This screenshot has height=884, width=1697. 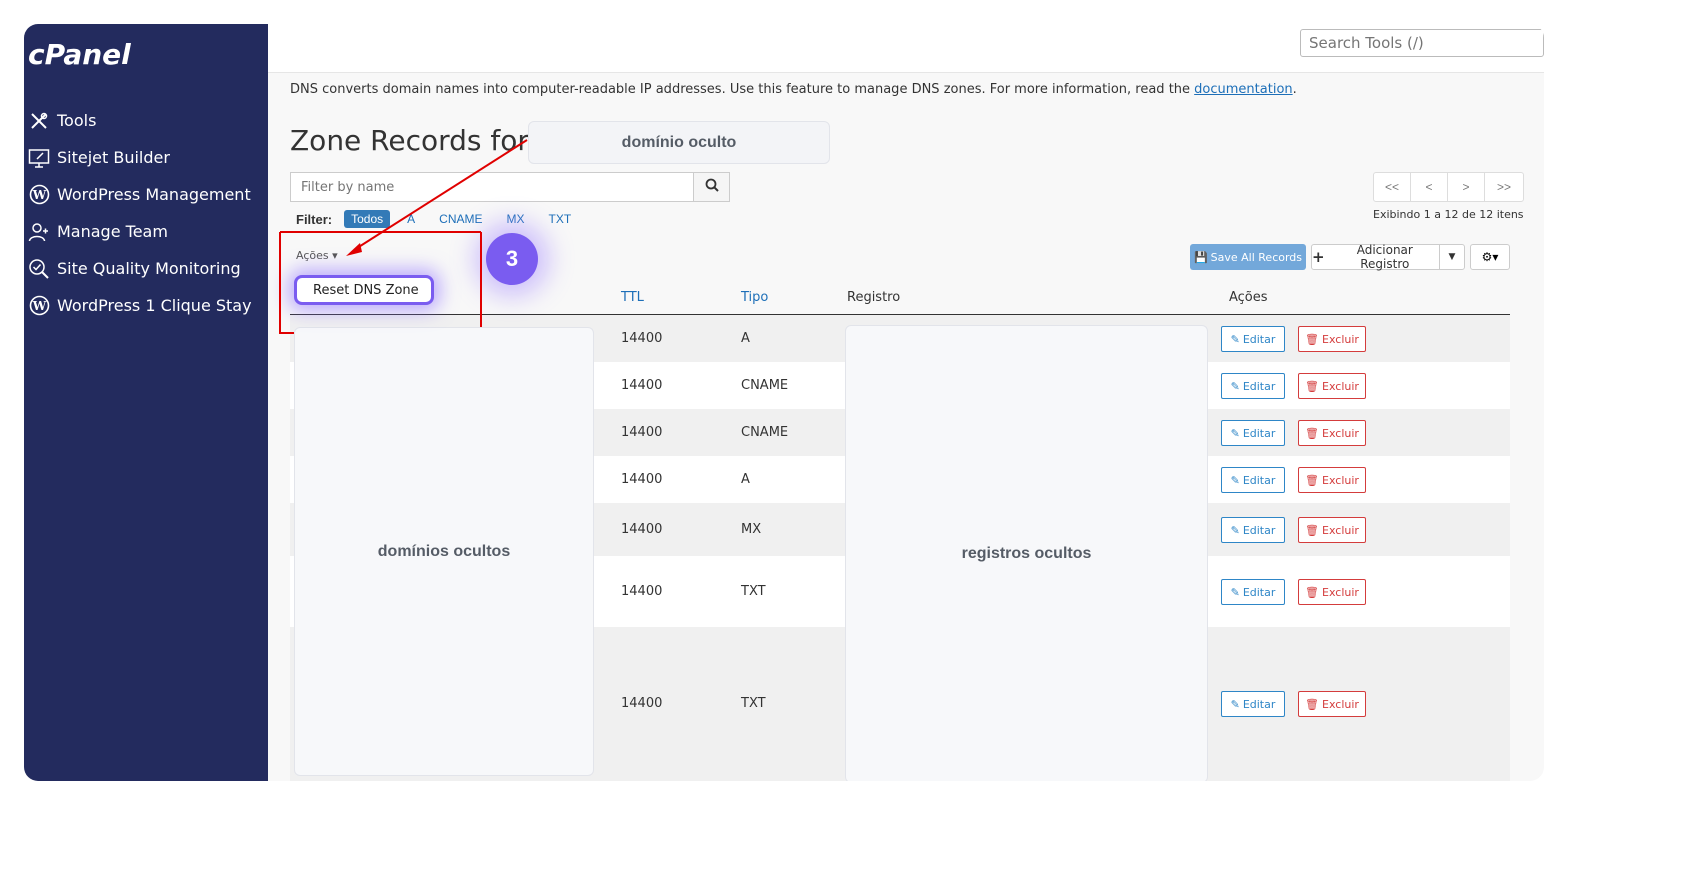 I want to click on settings-dropdown-button: ⚙▾, so click(x=1490, y=257).